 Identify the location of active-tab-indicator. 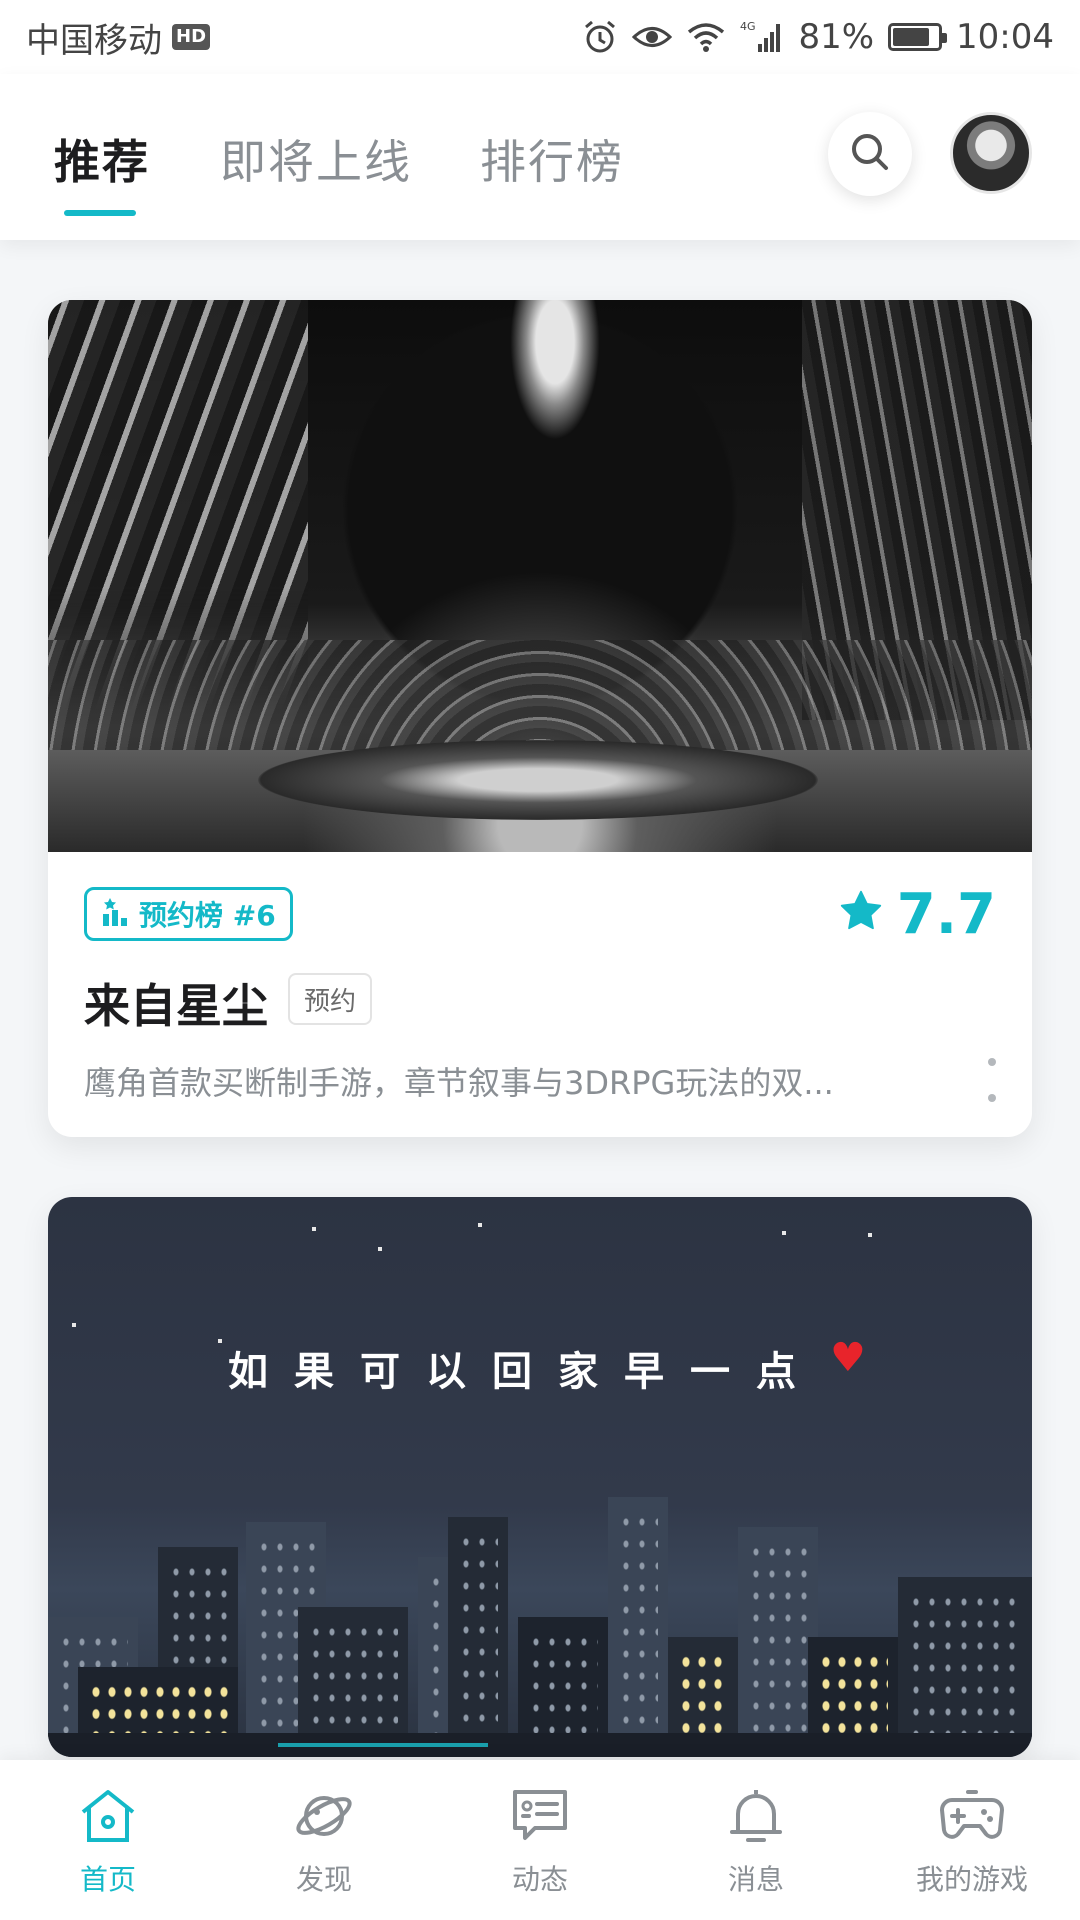
(100, 213).